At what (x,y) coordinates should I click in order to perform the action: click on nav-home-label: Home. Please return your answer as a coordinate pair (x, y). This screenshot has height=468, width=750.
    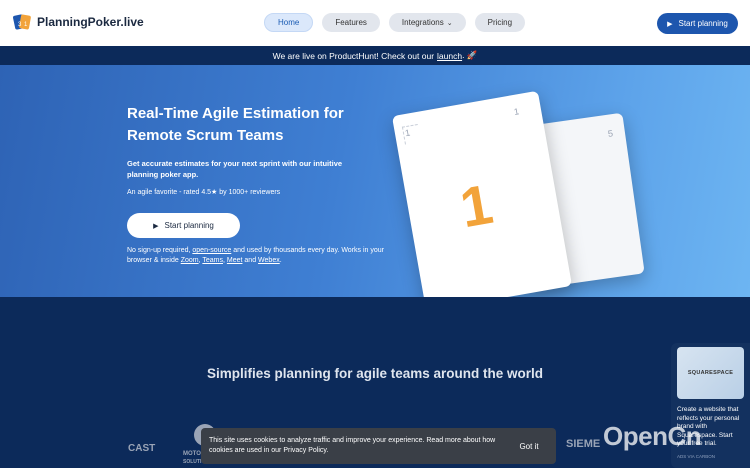
    Looking at the image, I should click on (289, 22).